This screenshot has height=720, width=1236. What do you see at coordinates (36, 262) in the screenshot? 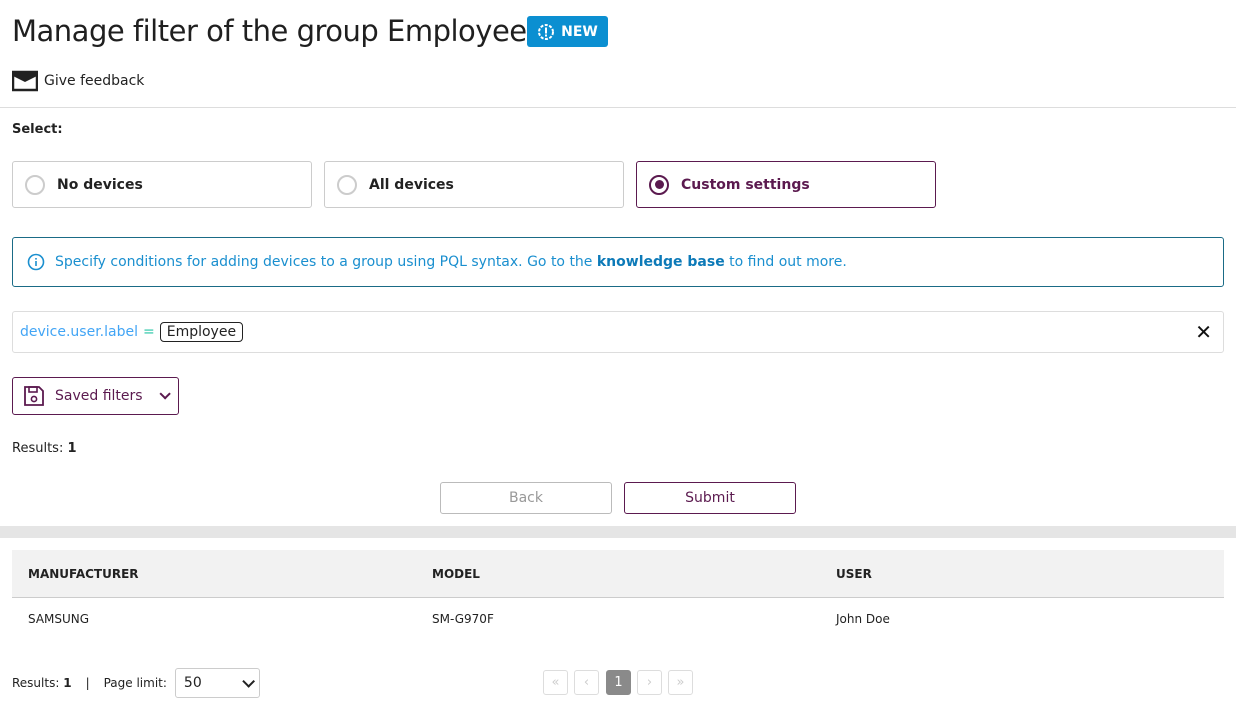
I see `info-icon` at bounding box center [36, 262].